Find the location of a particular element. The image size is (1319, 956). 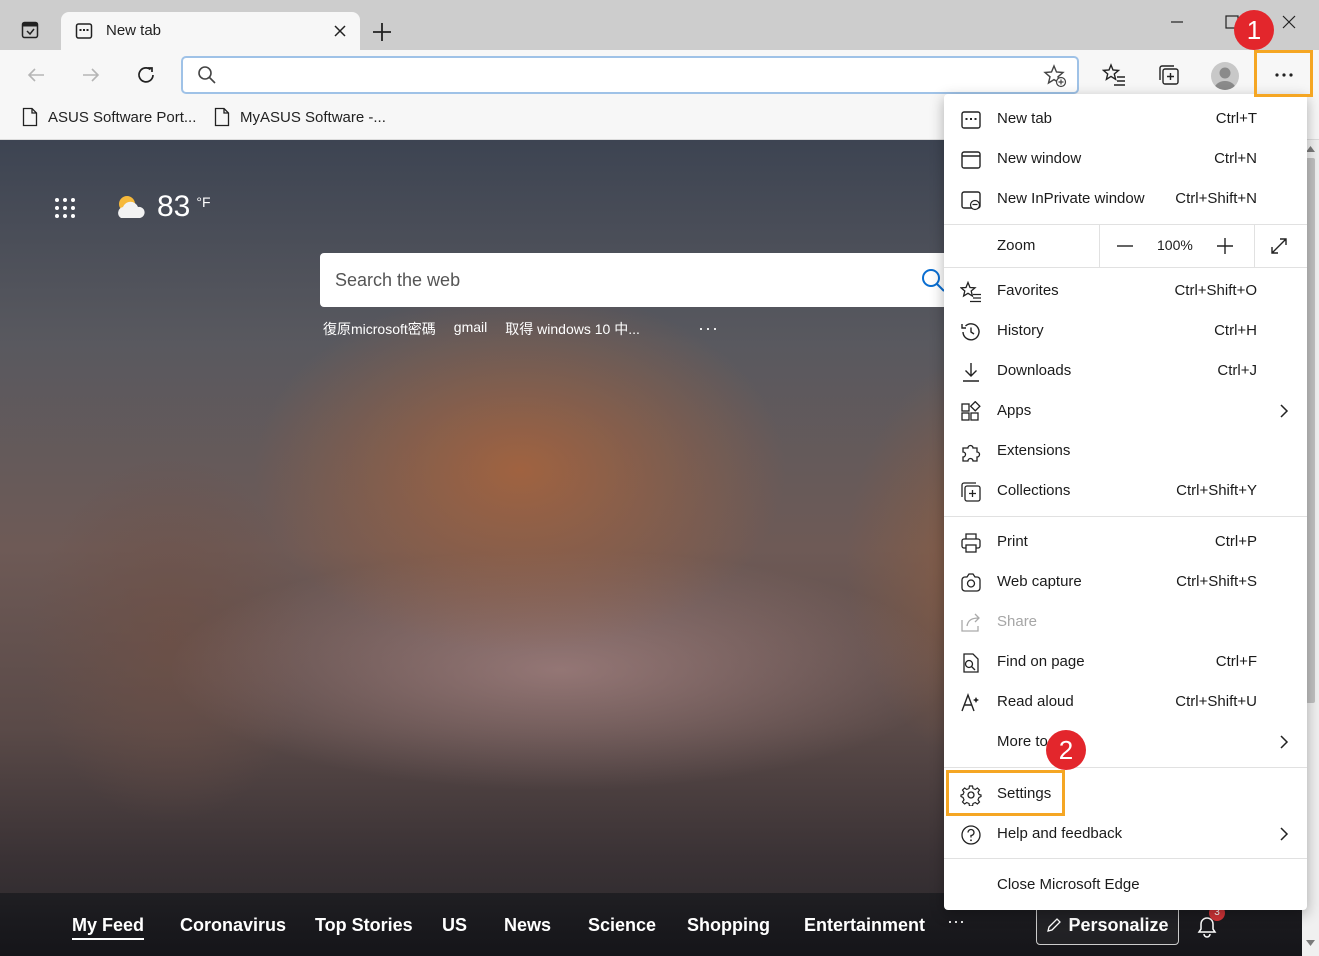

menu-item-extensions: Extensions is located at coordinates (1125, 451).